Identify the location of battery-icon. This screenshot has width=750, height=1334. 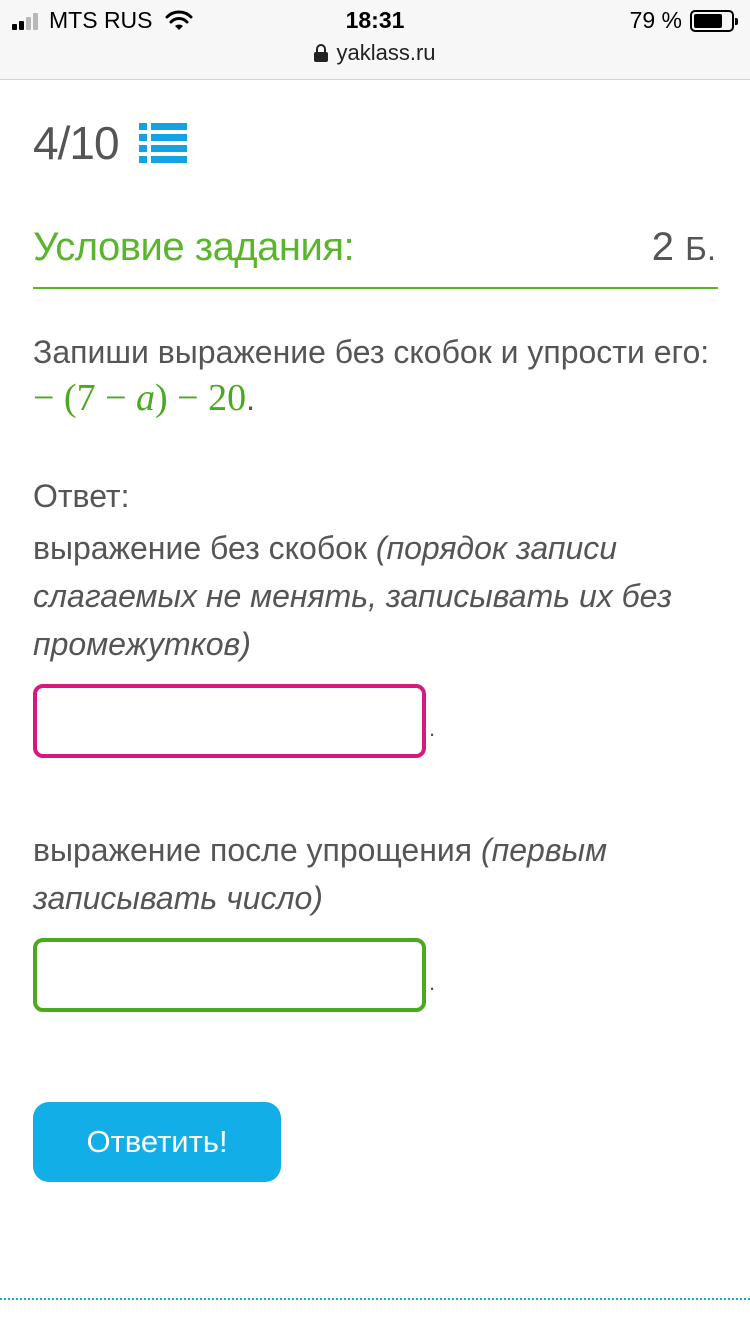
(714, 20).